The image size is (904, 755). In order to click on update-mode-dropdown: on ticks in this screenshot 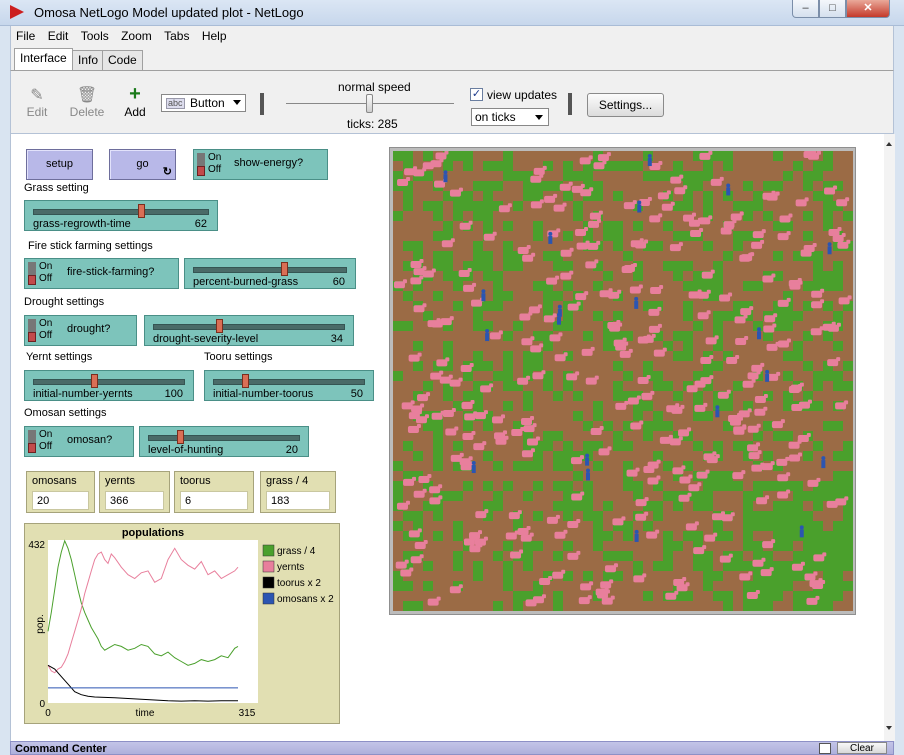, I will do `click(510, 117)`.